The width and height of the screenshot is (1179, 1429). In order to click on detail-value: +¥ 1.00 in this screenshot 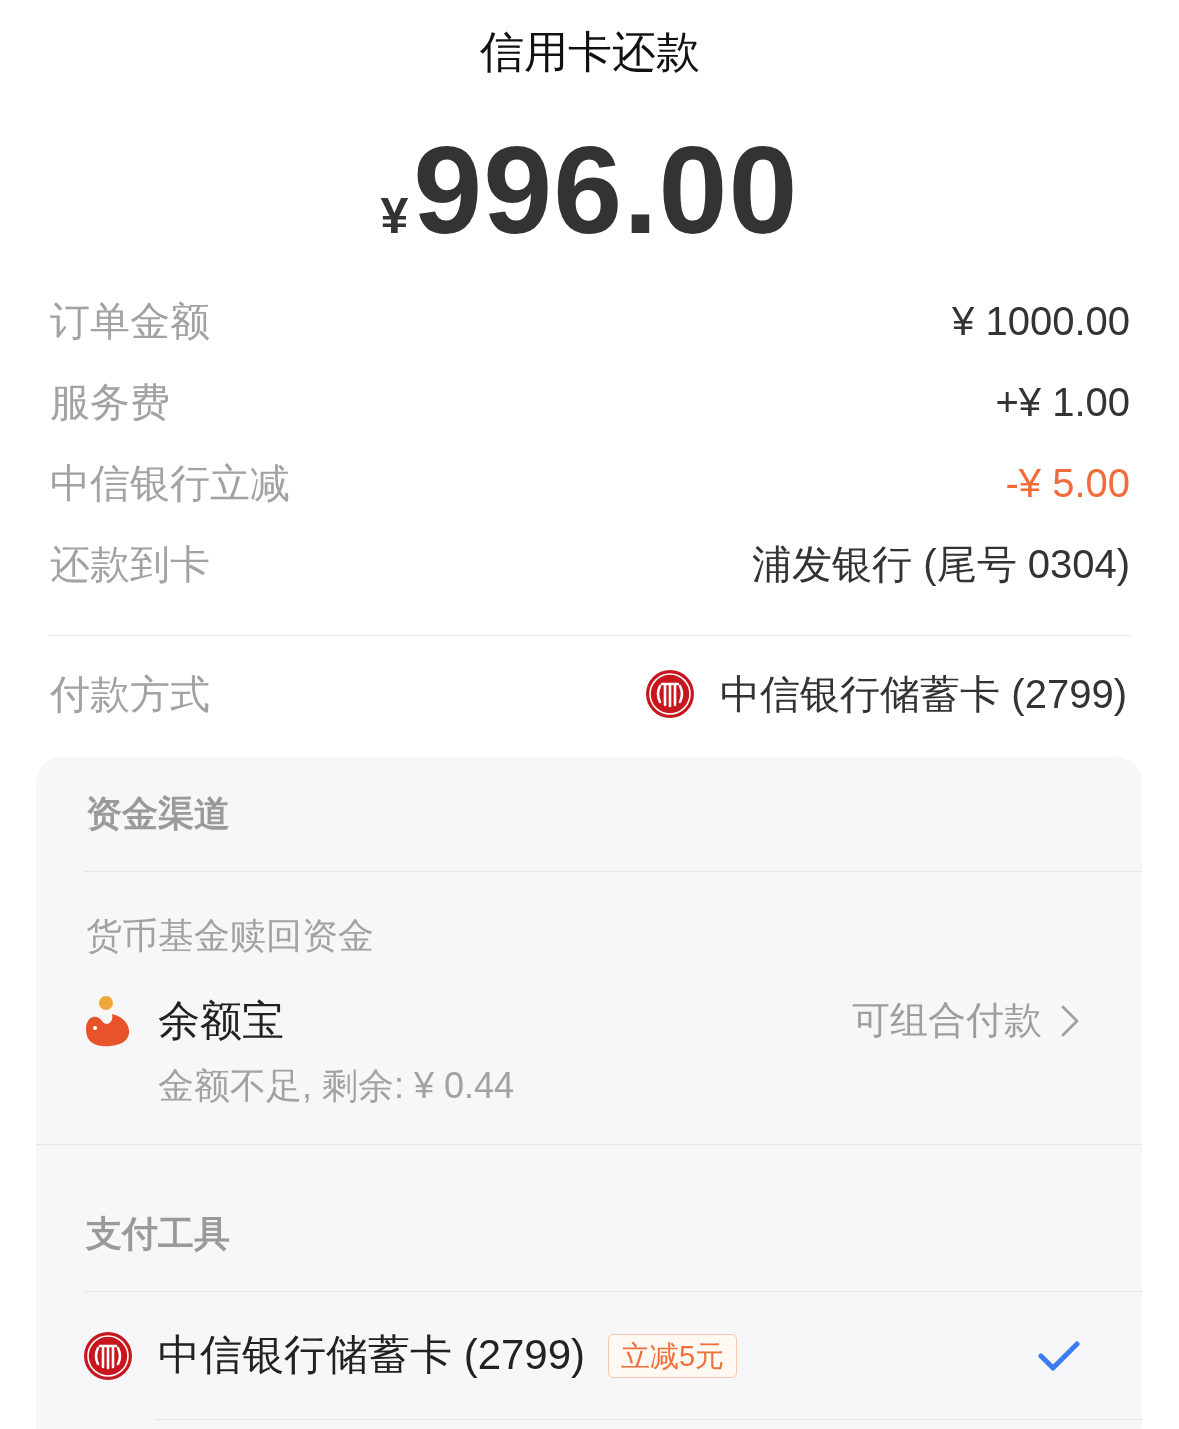, I will do `click(1062, 402)`.